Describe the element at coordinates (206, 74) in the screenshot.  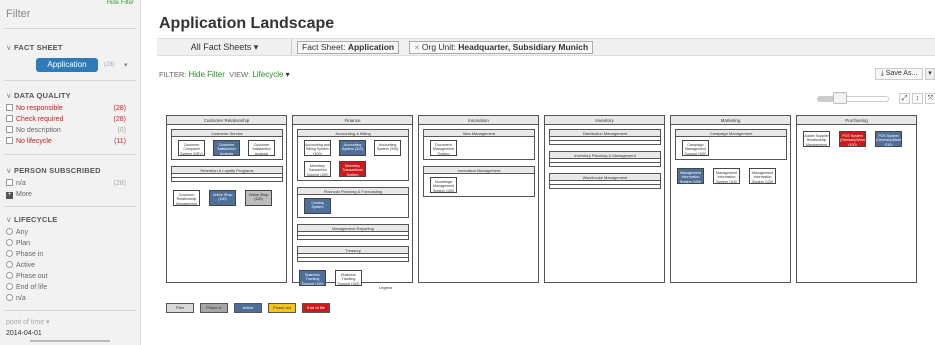
I see `hide-filter-link: Hide Filter` at that location.